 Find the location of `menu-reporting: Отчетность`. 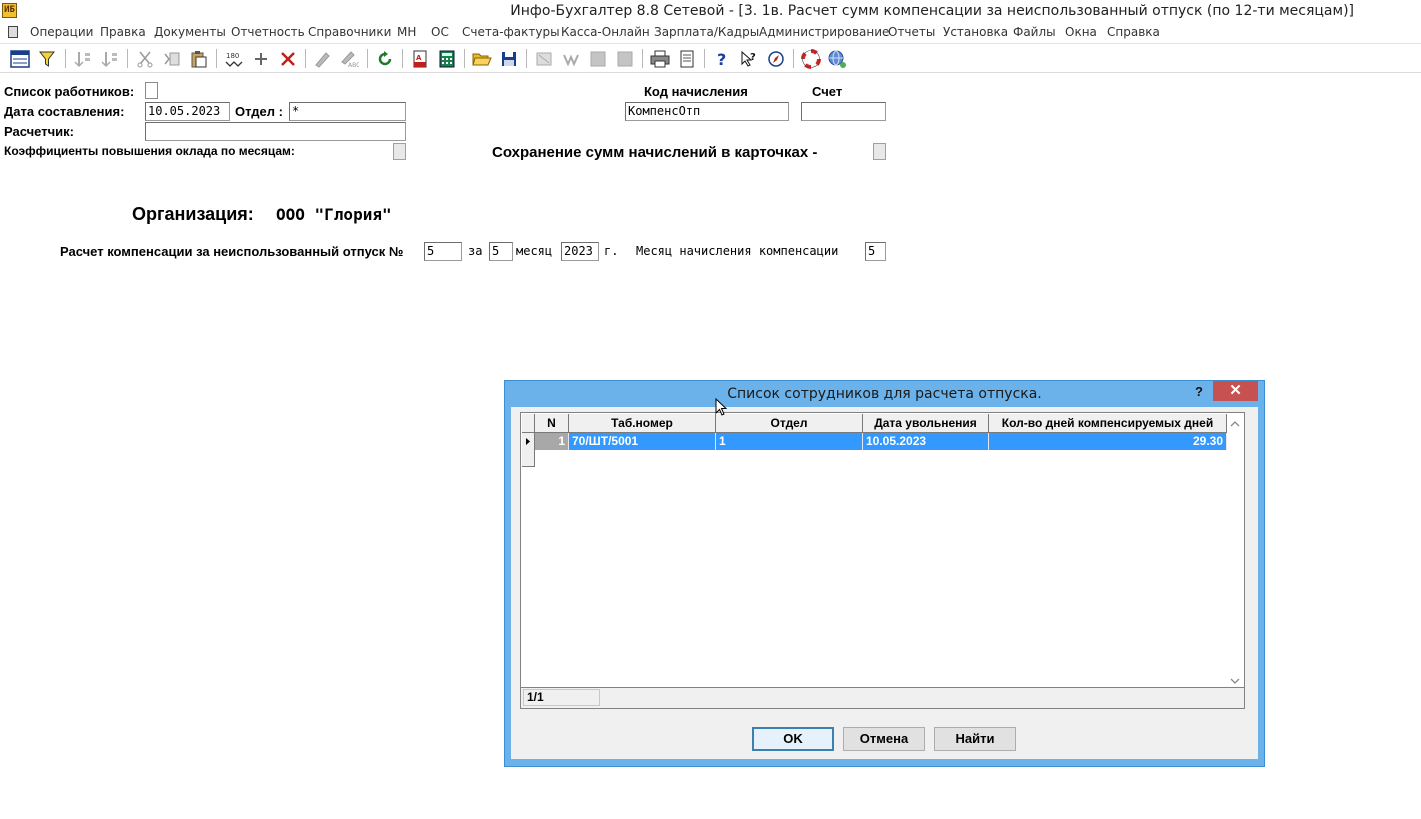

menu-reporting: Отчетность is located at coordinates (268, 32).